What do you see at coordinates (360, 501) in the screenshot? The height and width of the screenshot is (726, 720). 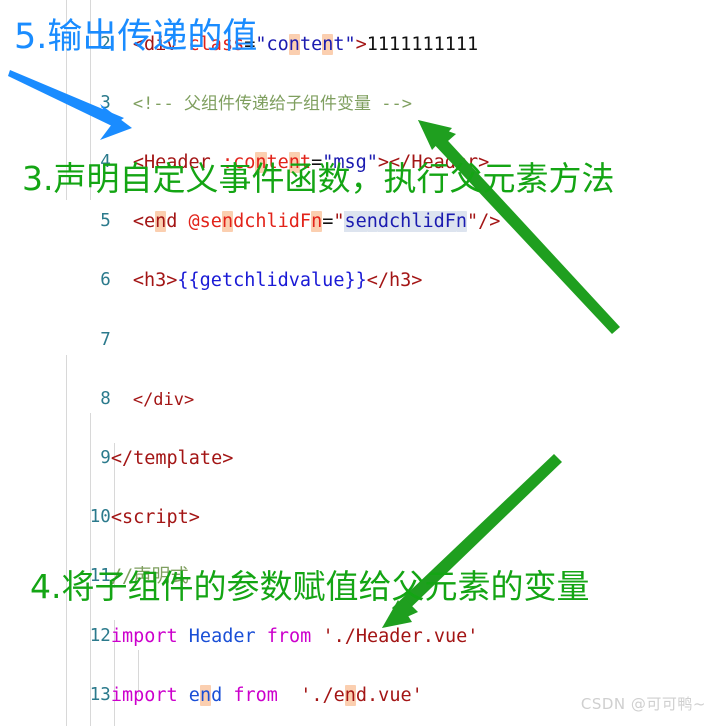 I see `code-line: 10<script>` at bounding box center [360, 501].